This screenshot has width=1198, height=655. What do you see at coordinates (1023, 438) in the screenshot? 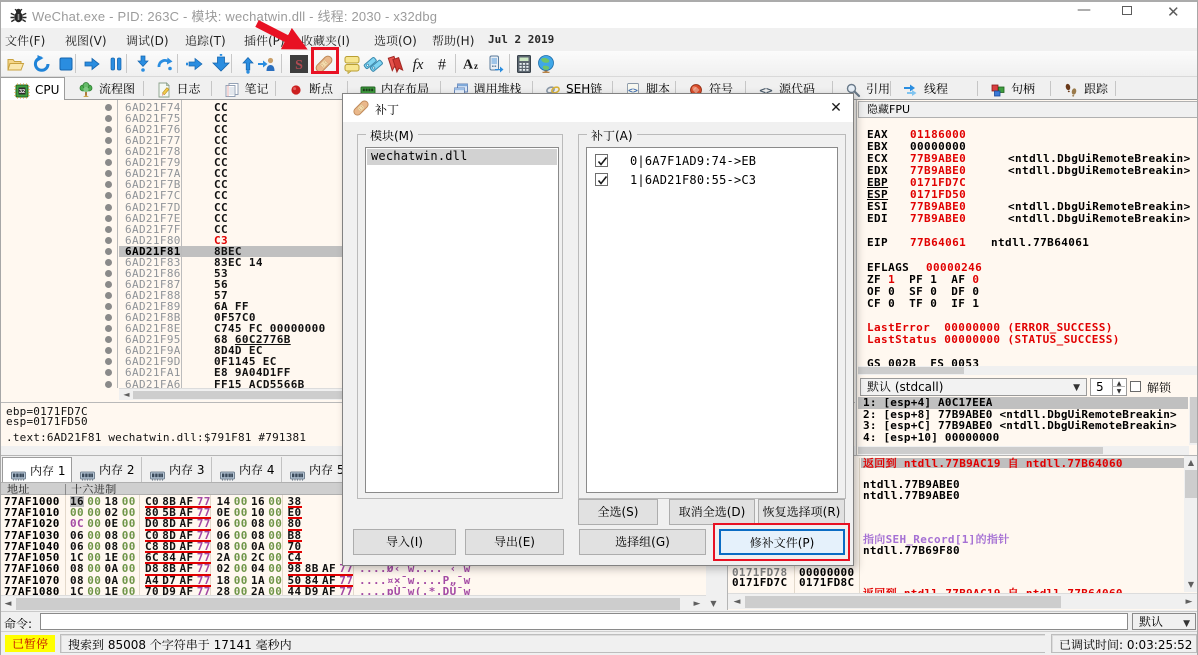
I see `argument-row: 4: [esp+10] 00000000` at bounding box center [1023, 438].